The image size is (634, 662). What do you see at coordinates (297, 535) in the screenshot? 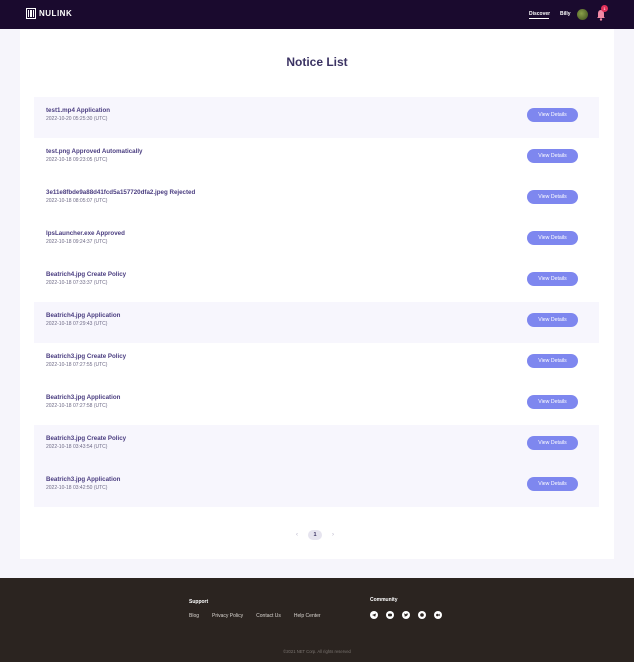
I see `prev-page-icon: ‹` at bounding box center [297, 535].